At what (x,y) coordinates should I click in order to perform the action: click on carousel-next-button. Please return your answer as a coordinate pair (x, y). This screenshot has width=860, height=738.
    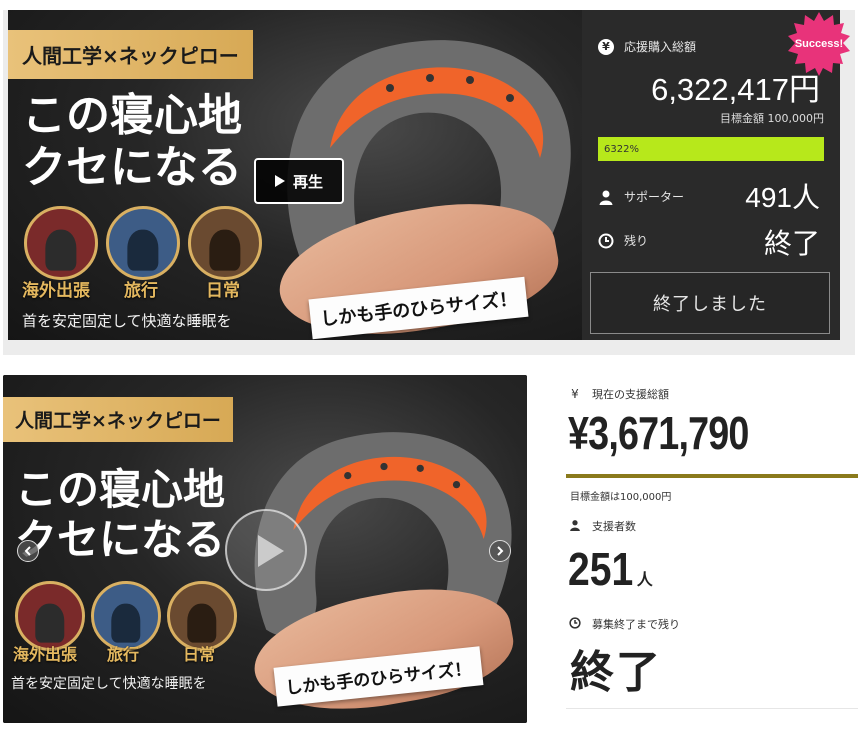
    Looking at the image, I should click on (500, 551).